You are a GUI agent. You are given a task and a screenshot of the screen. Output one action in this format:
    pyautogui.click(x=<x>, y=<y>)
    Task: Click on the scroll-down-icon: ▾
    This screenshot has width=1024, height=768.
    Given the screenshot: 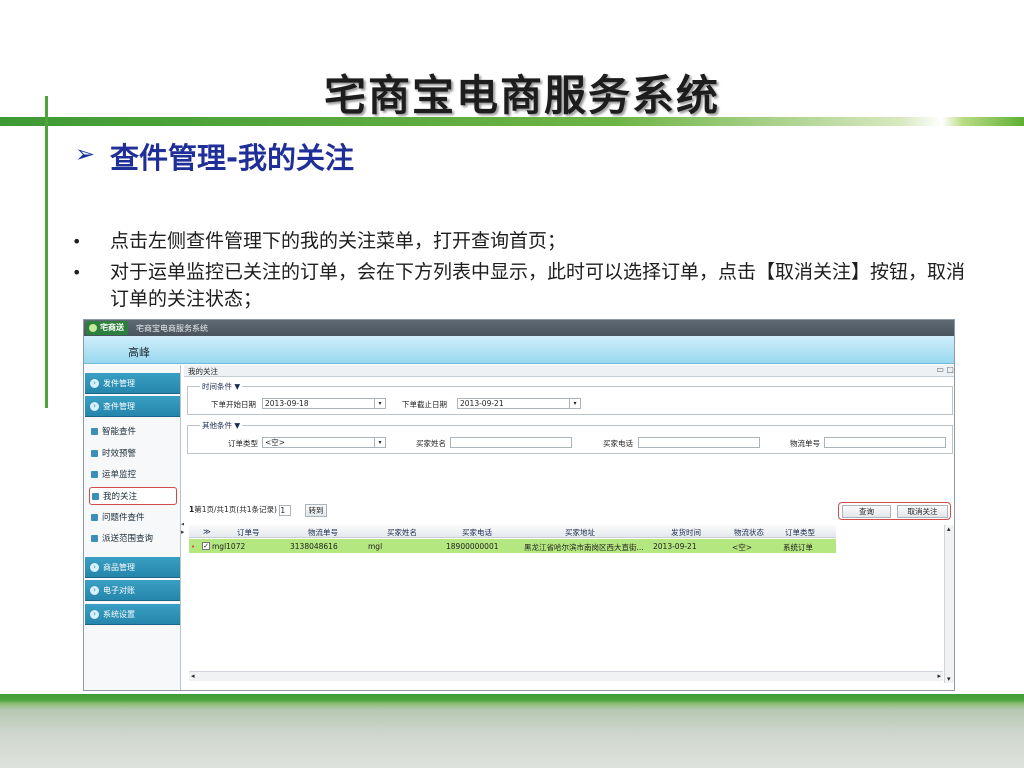 What is the action you would take?
    pyautogui.click(x=949, y=679)
    